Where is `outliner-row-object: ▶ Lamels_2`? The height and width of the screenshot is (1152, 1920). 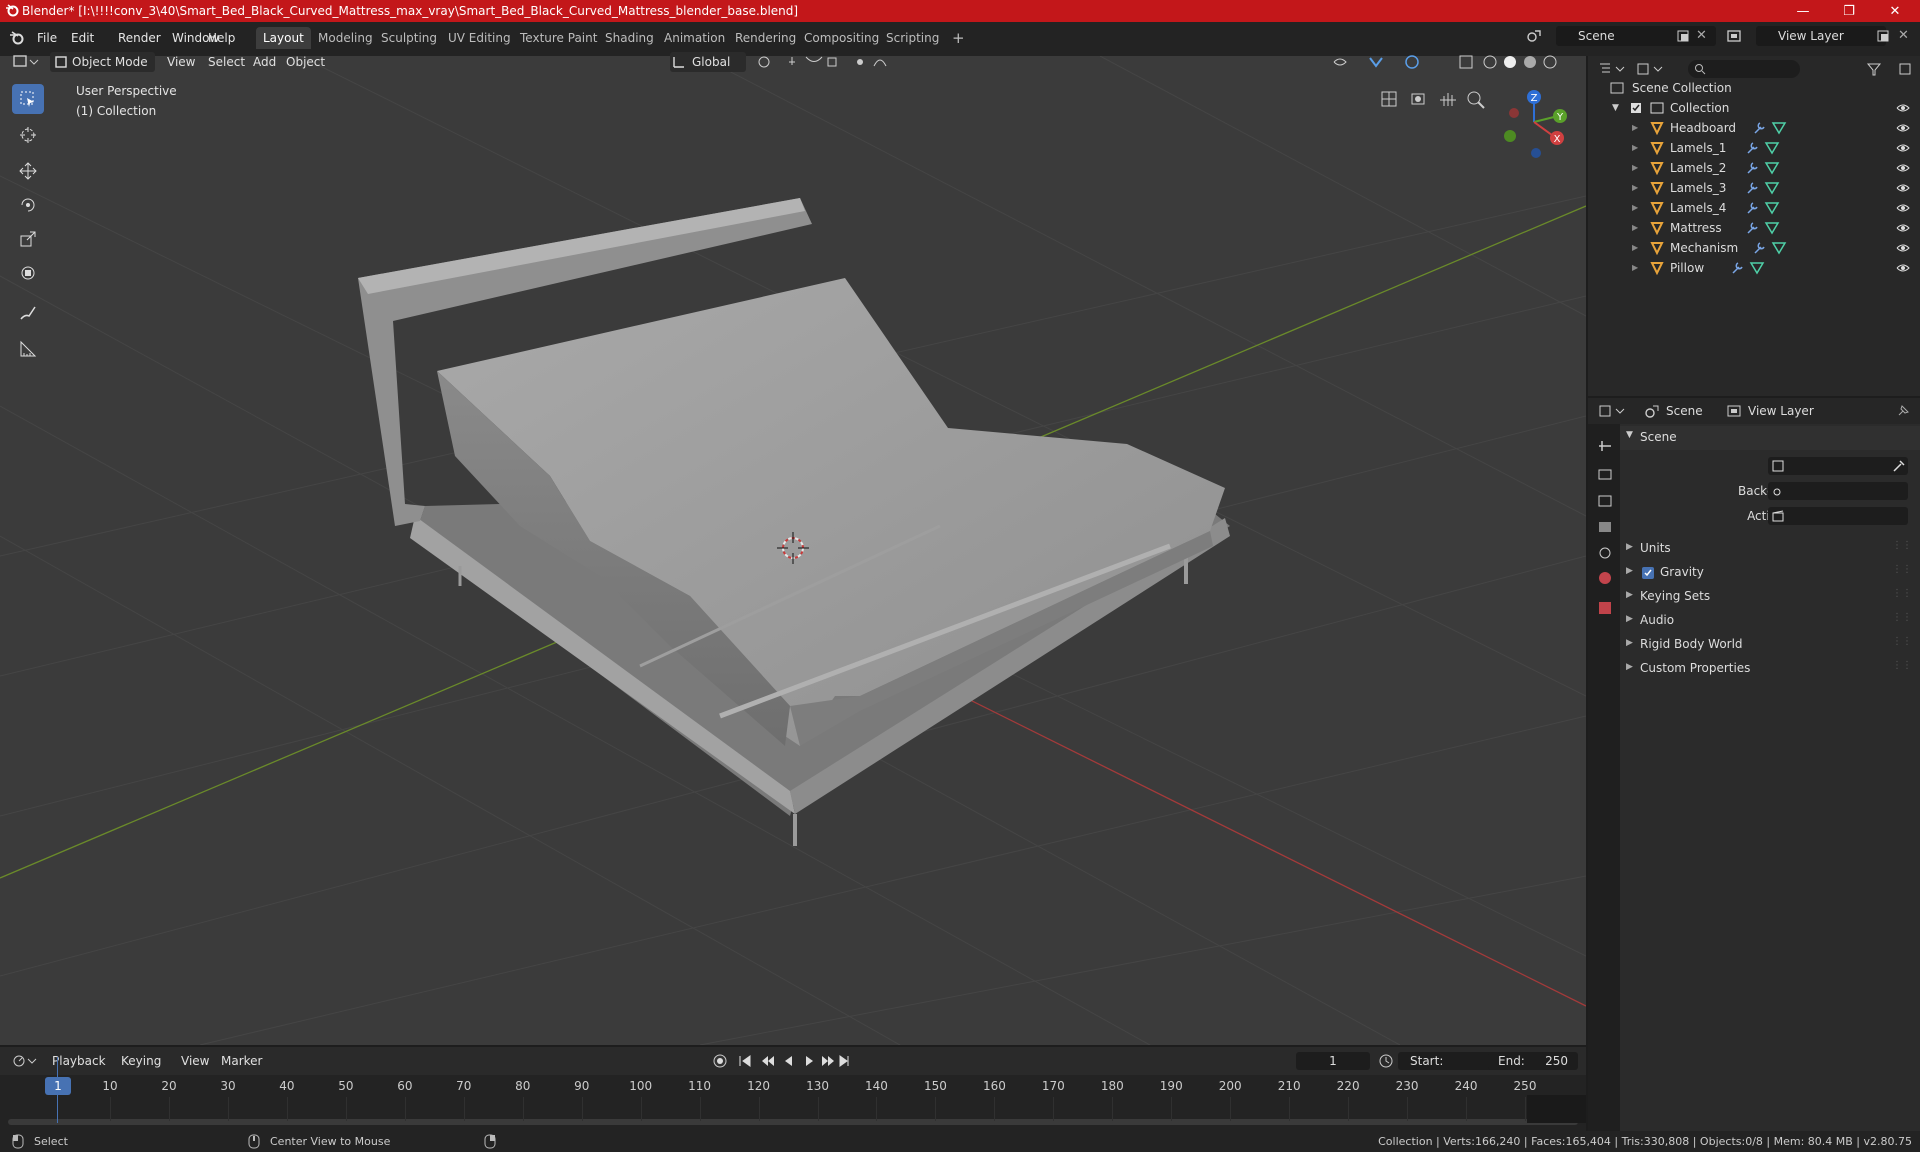
outliner-row-object: ▶ Lamels_2 is located at coordinates (1754, 168).